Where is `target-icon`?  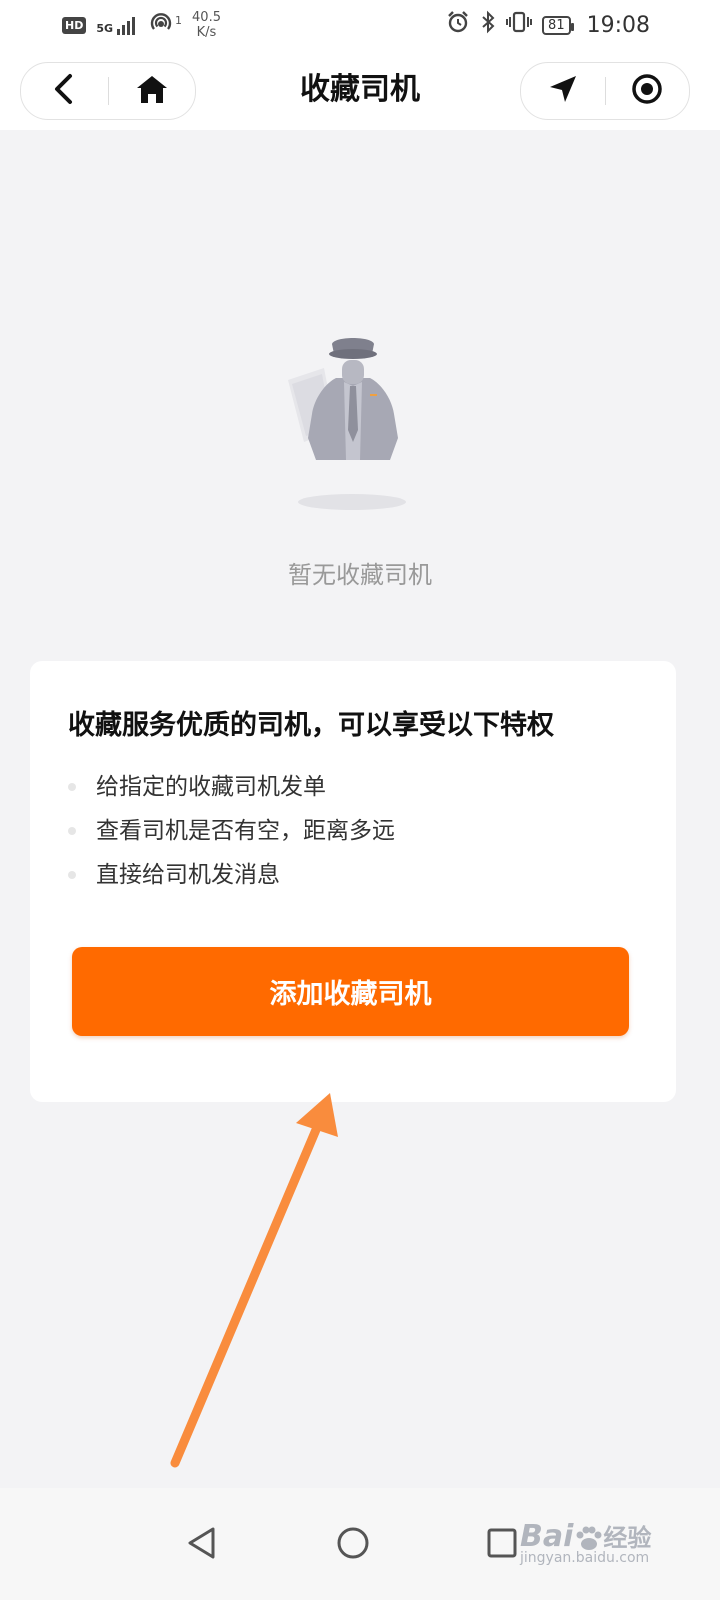
target-icon is located at coordinates (647, 91).